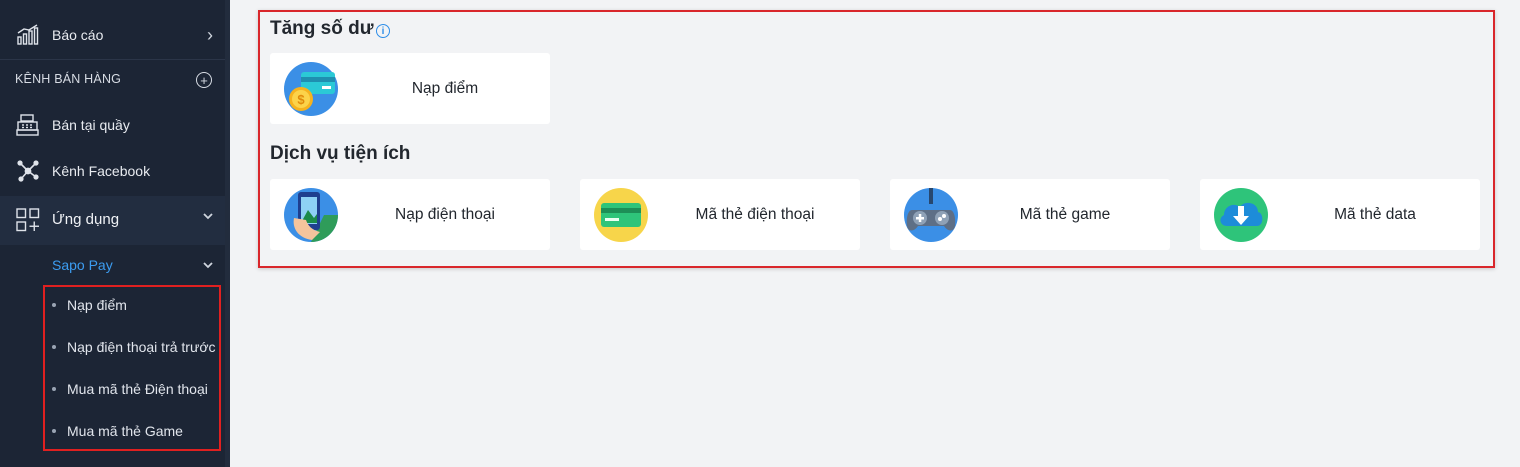 The image size is (1520, 467). What do you see at coordinates (112, 59) in the screenshot?
I see `divider` at bounding box center [112, 59].